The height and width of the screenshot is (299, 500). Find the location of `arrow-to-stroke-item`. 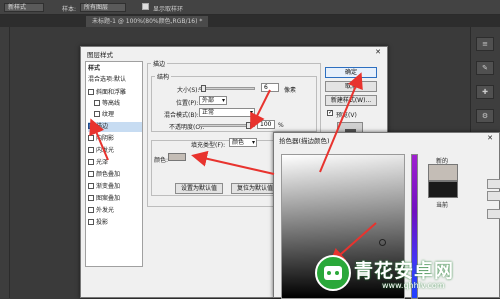

arrow-to-stroke-item is located at coordinates (99, 139).